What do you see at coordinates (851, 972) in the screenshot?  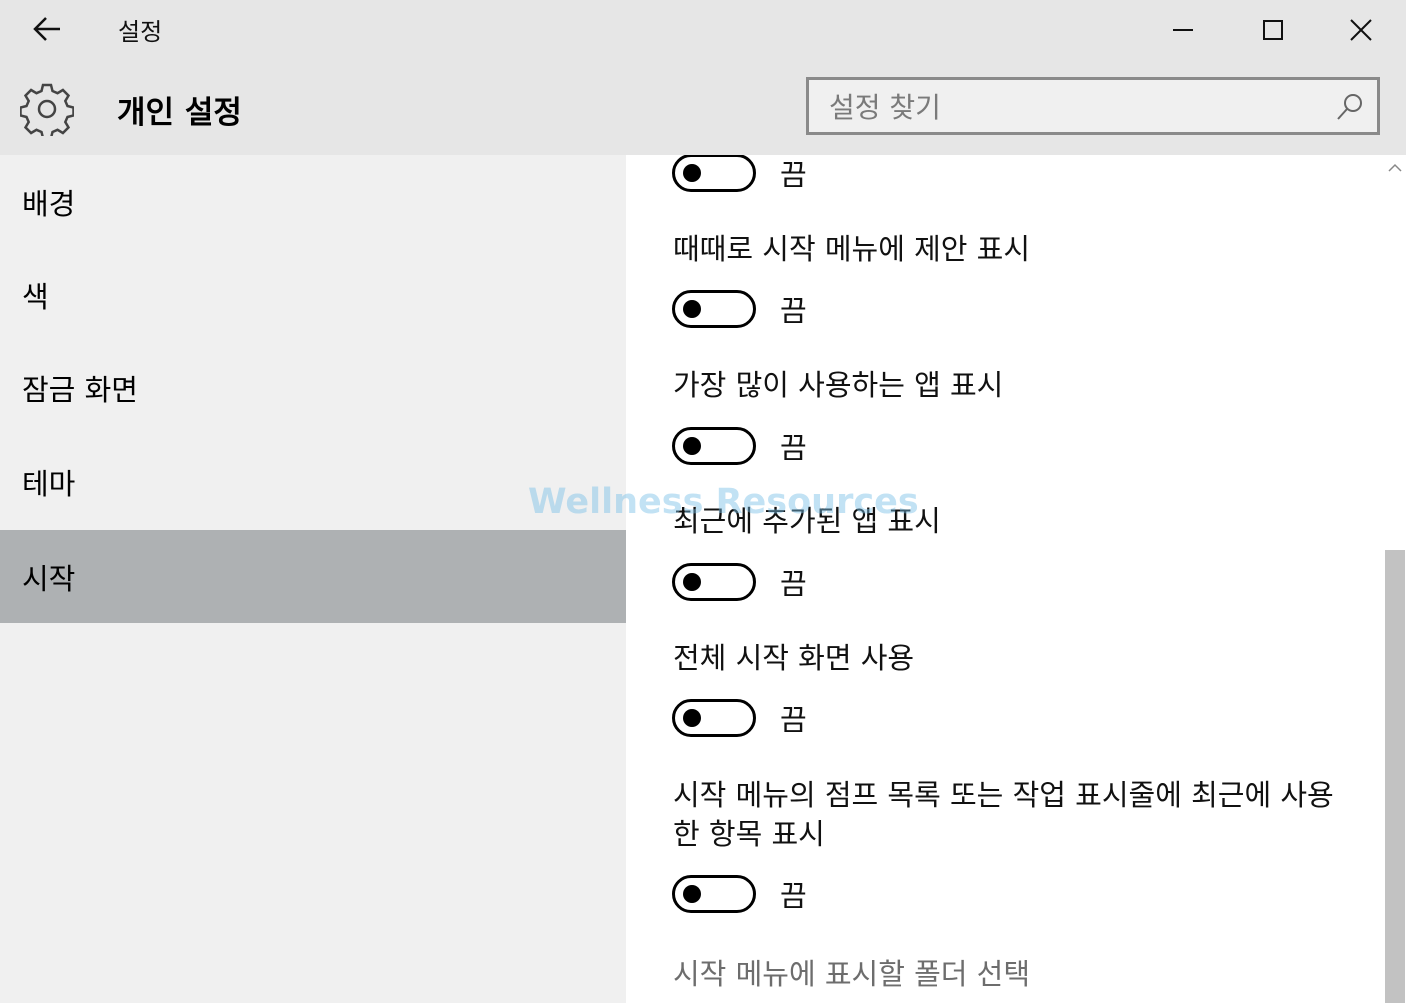 I see `choose-folders-link: 시작 메뉴에 표시할 폴더 선택` at bounding box center [851, 972].